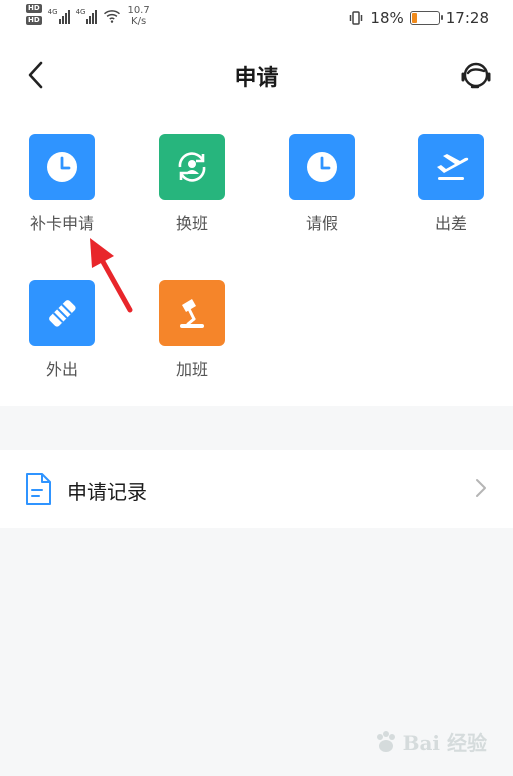 This screenshot has width=513, height=776. I want to click on leave-tile, so click(322, 167).